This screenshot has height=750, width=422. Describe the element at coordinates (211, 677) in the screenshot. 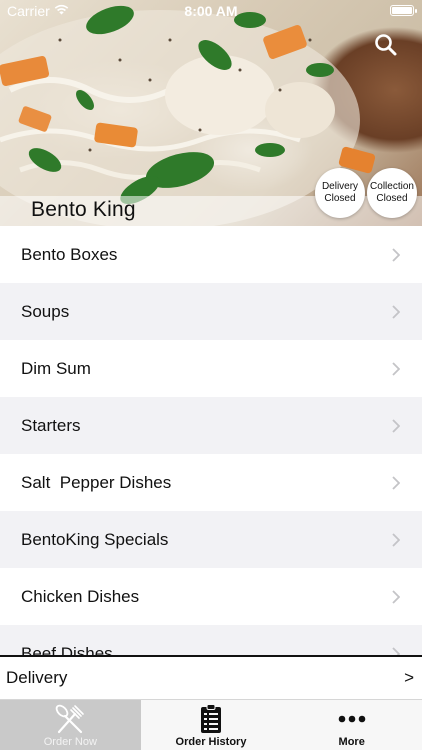

I see `order-type-bar: Delivery >` at that location.